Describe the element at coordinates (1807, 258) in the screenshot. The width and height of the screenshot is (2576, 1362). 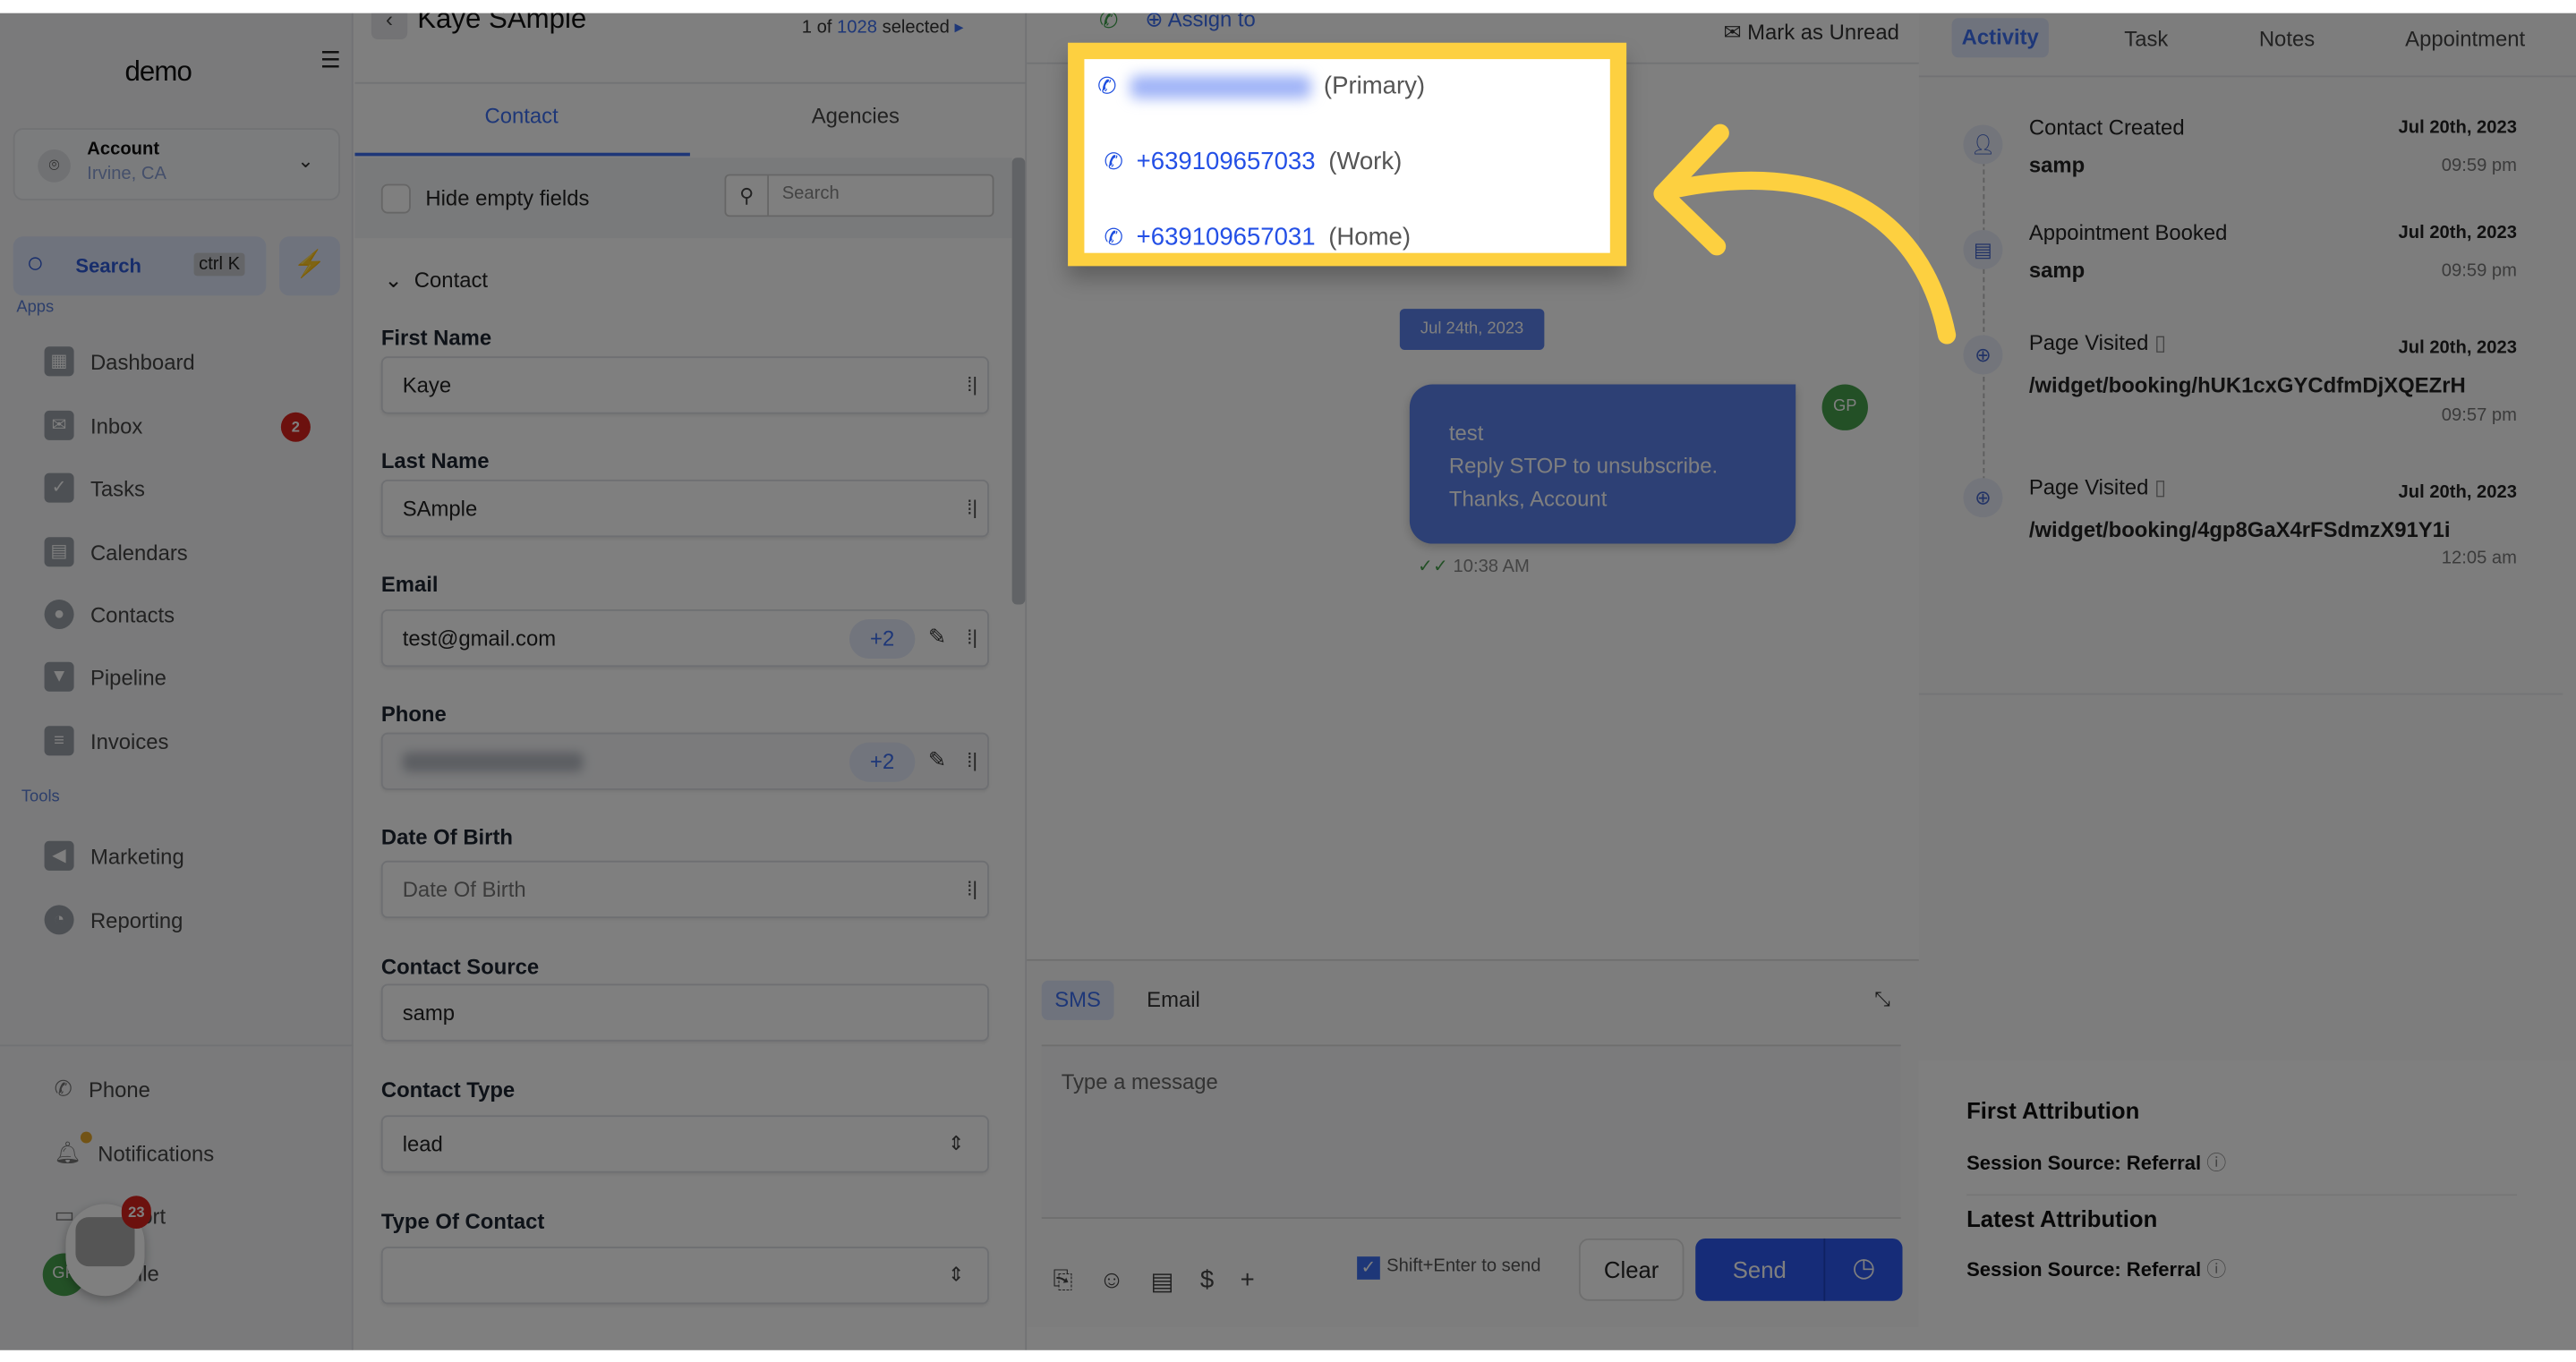
I see `arrow-curve` at that location.